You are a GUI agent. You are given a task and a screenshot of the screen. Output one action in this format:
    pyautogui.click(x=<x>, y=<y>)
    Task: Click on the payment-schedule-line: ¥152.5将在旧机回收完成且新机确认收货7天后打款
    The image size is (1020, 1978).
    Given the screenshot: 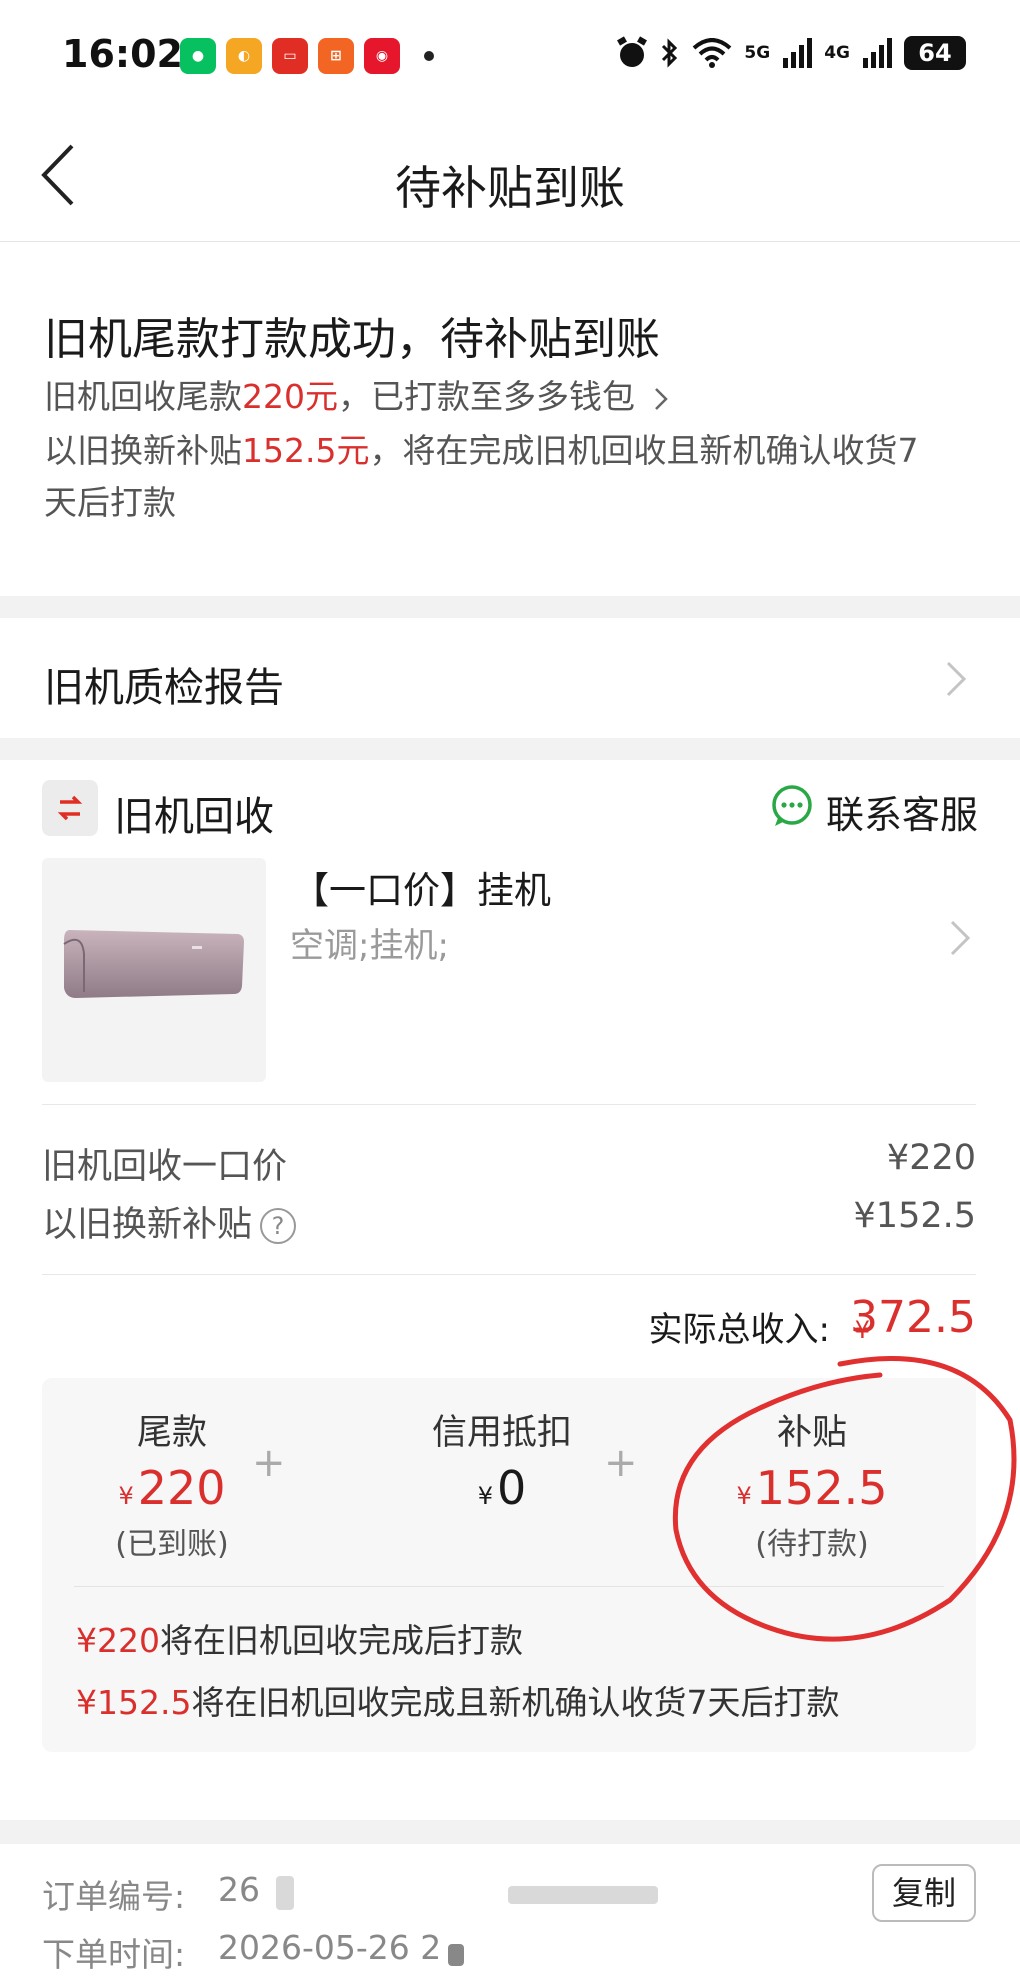 What is the action you would take?
    pyautogui.click(x=457, y=1700)
    